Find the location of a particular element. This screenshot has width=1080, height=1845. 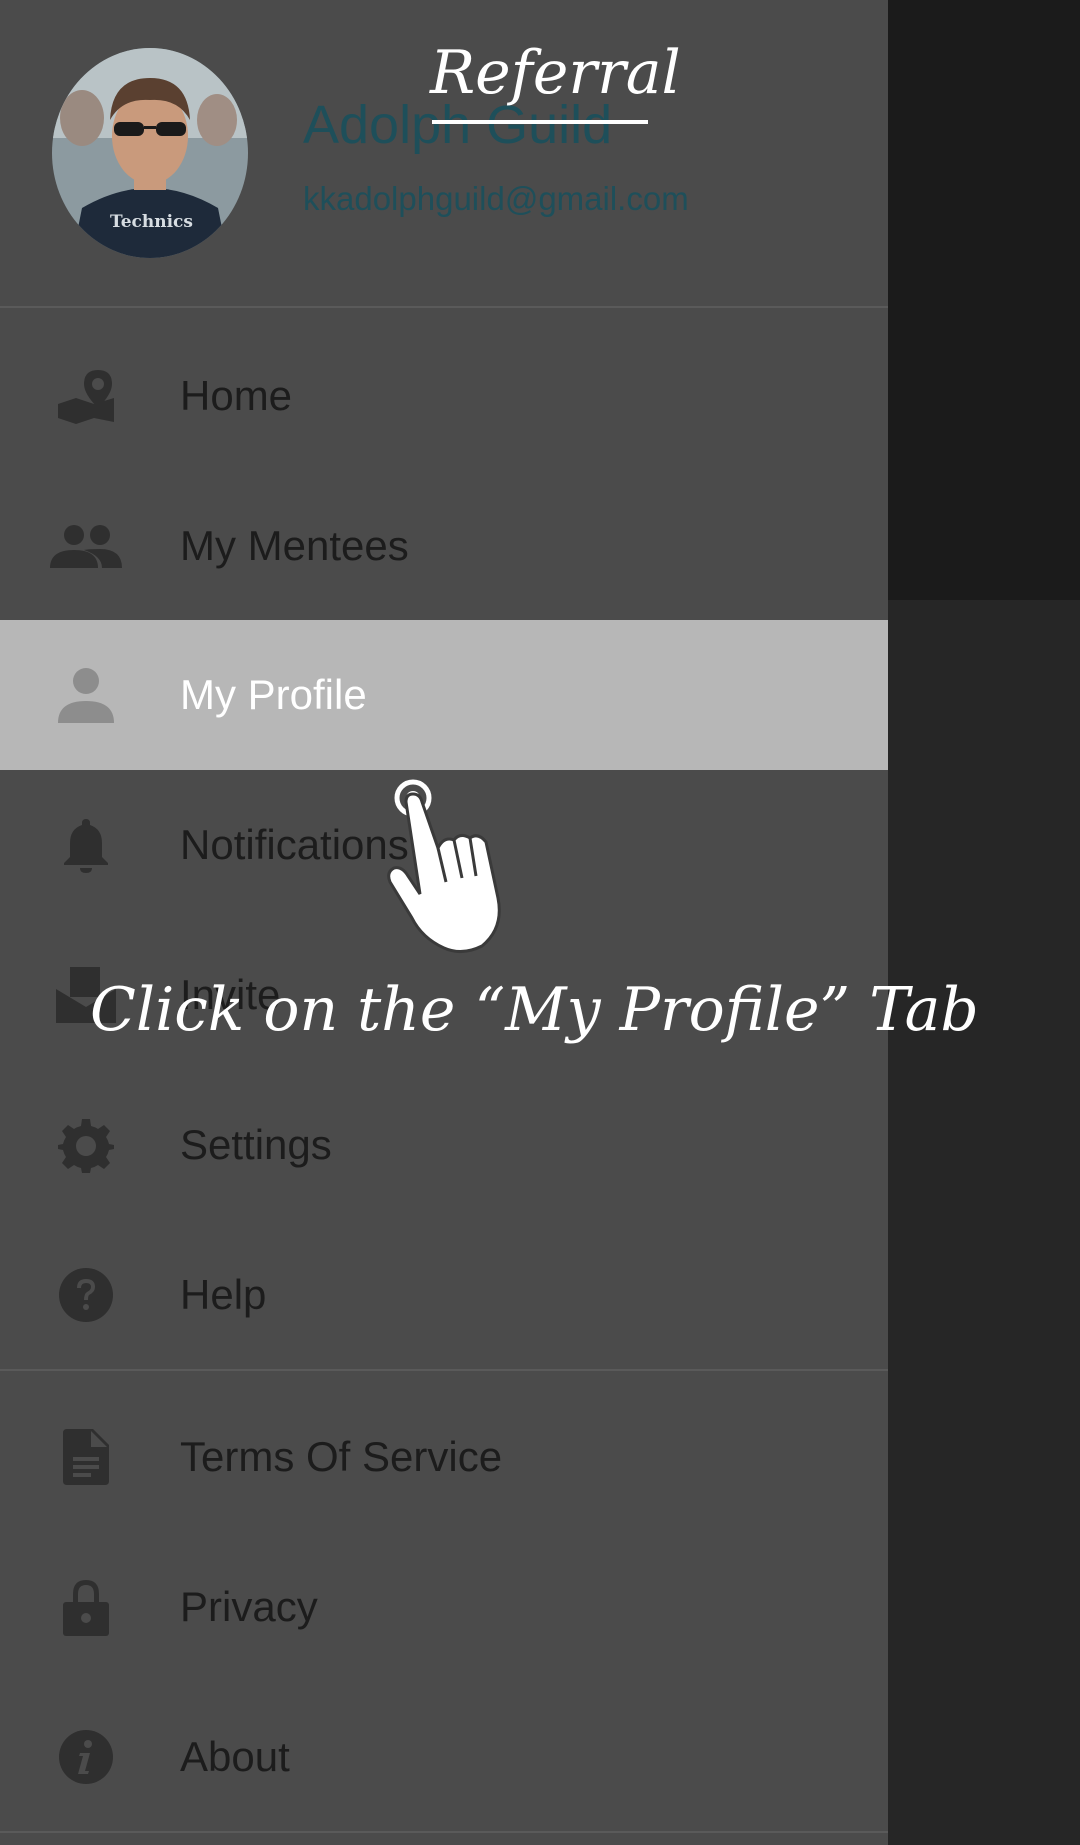

bottom-divider is located at coordinates (444, 1832).